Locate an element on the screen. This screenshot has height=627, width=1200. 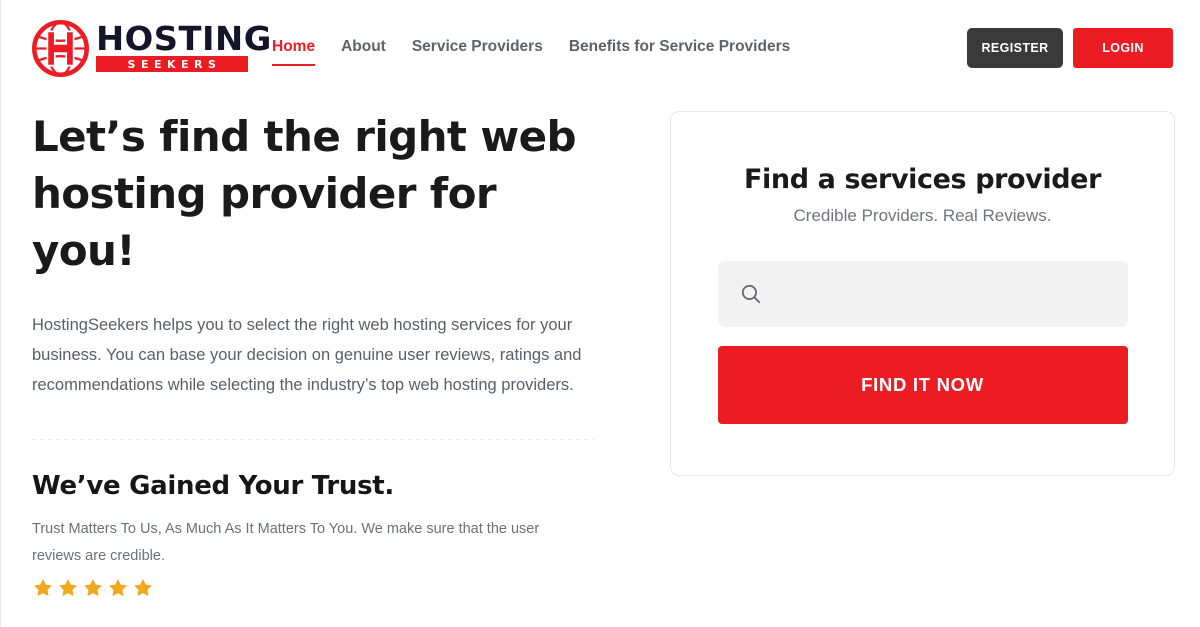
star-rating is located at coordinates (314, 588).